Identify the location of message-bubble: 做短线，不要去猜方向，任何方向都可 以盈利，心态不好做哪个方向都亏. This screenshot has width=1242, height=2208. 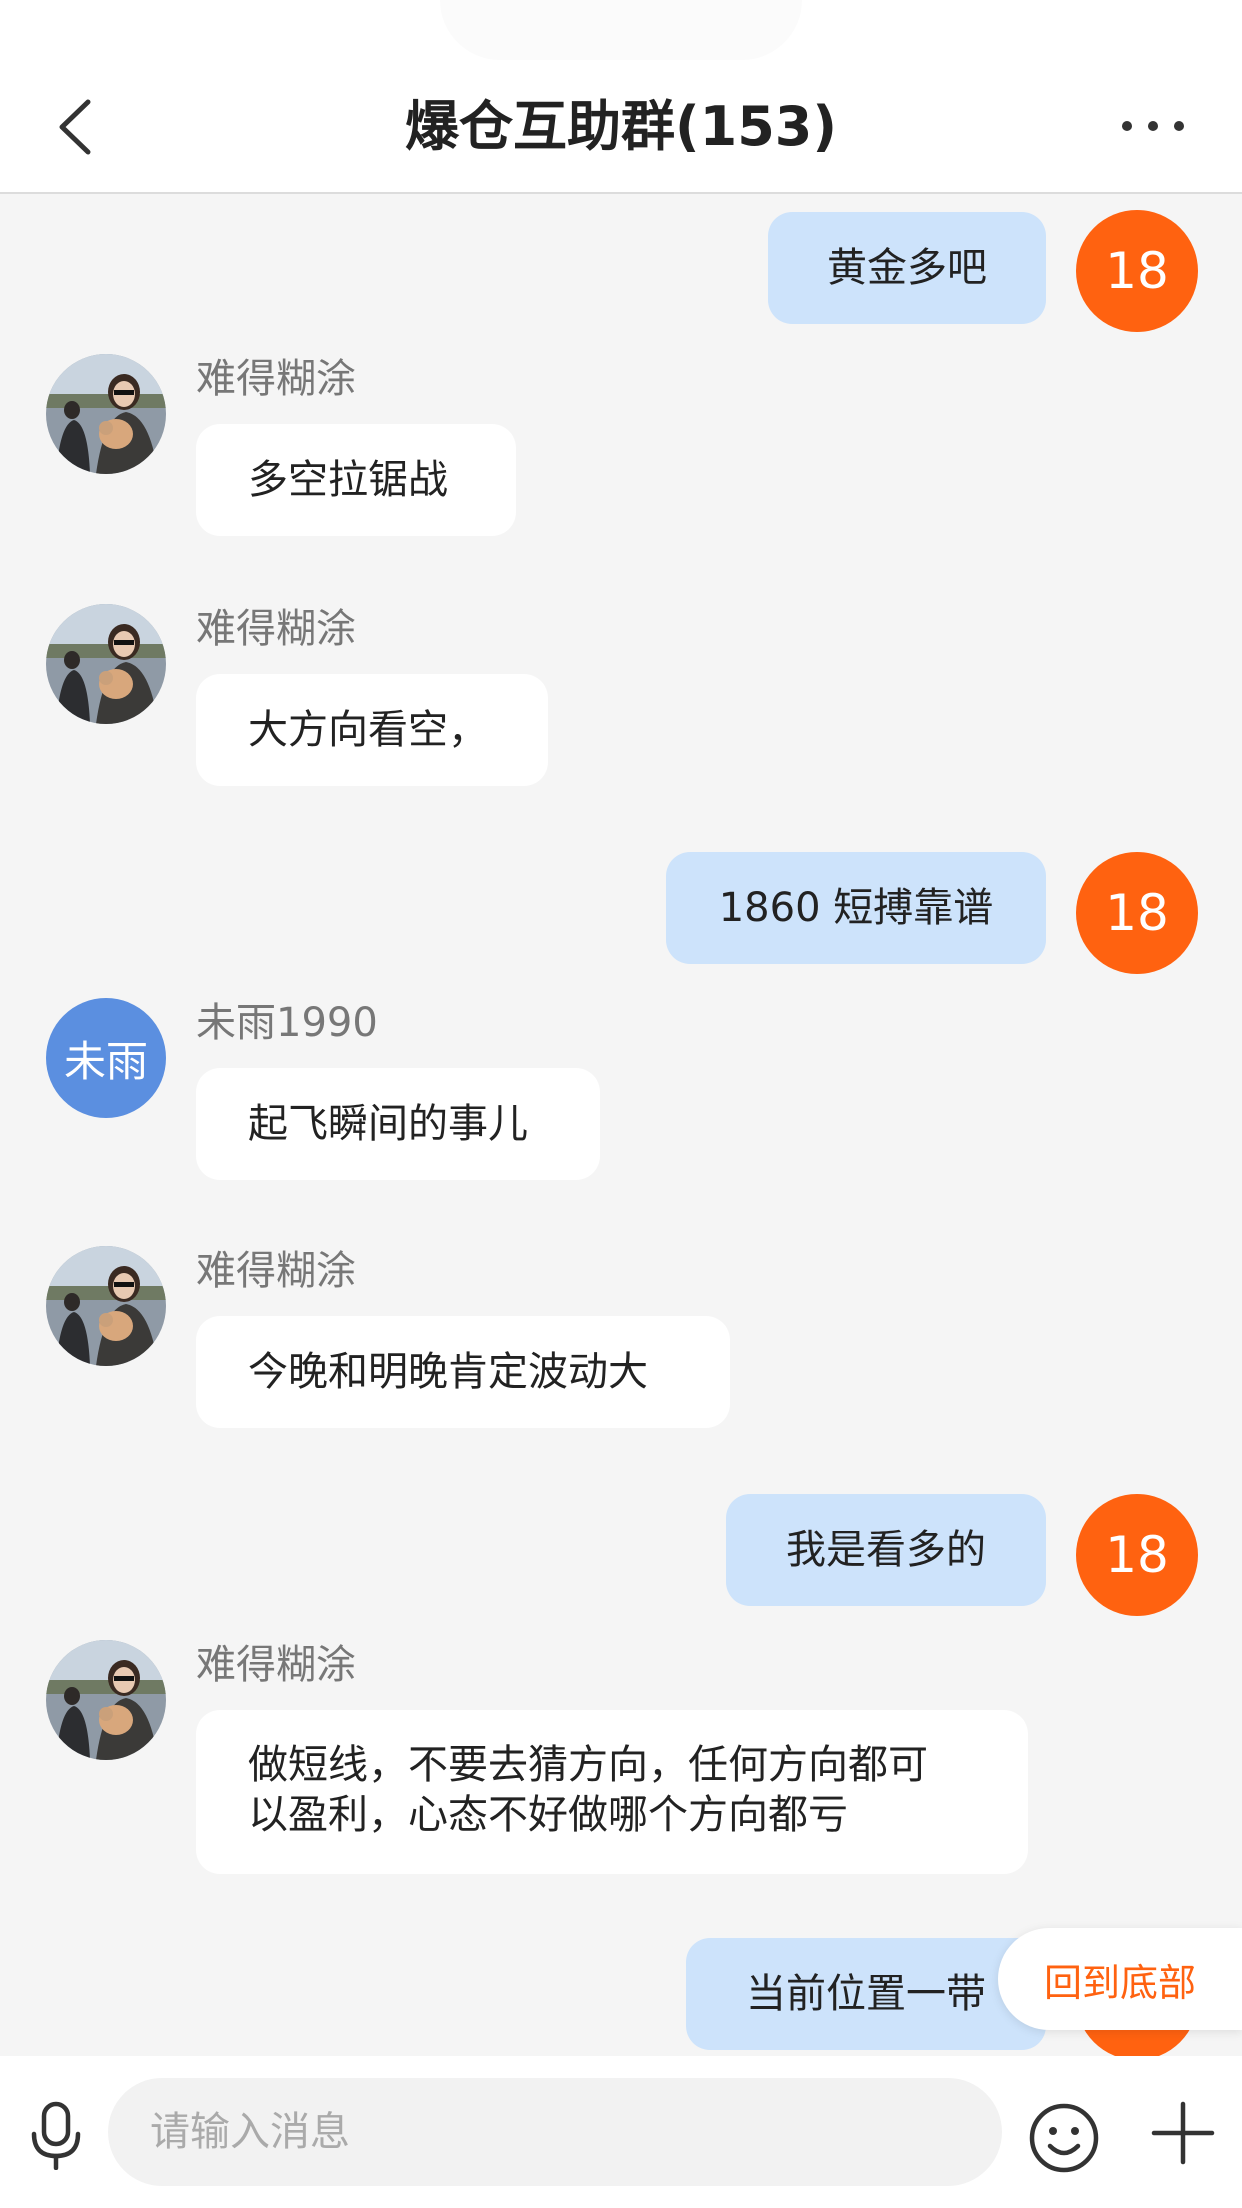
(612, 1792).